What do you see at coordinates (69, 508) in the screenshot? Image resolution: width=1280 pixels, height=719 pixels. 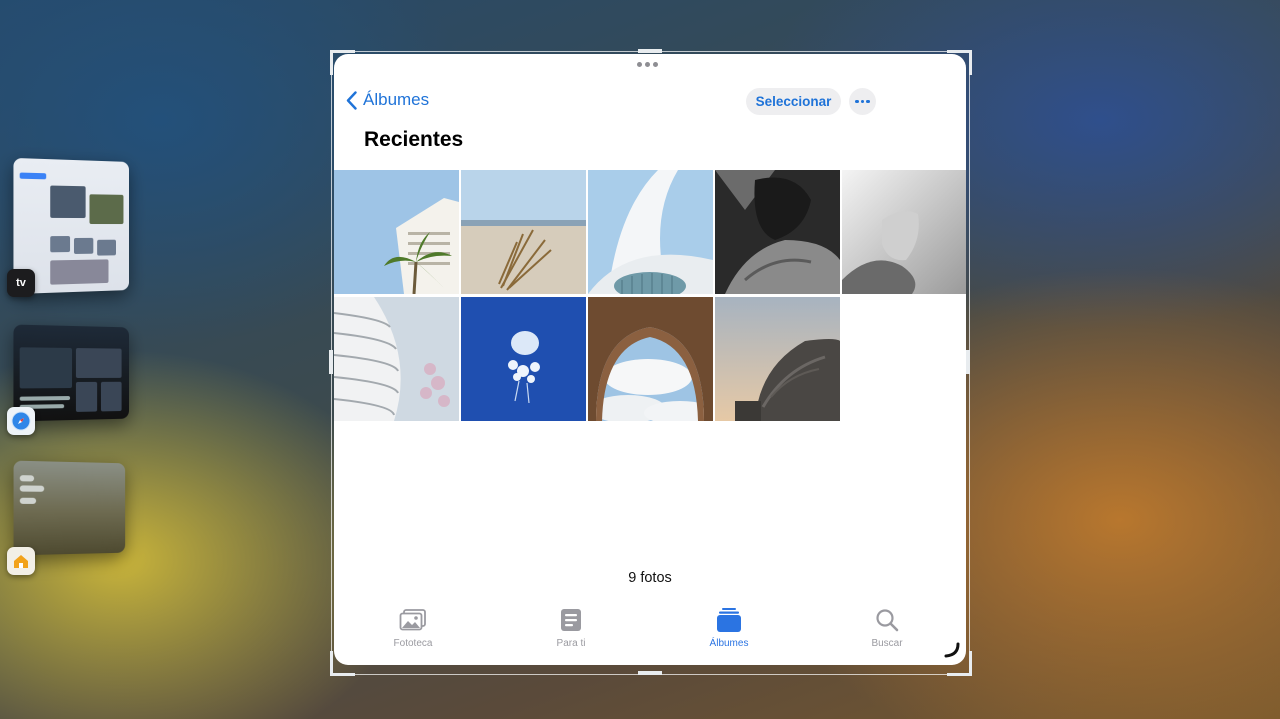 I see `home-window-thumbnail` at bounding box center [69, 508].